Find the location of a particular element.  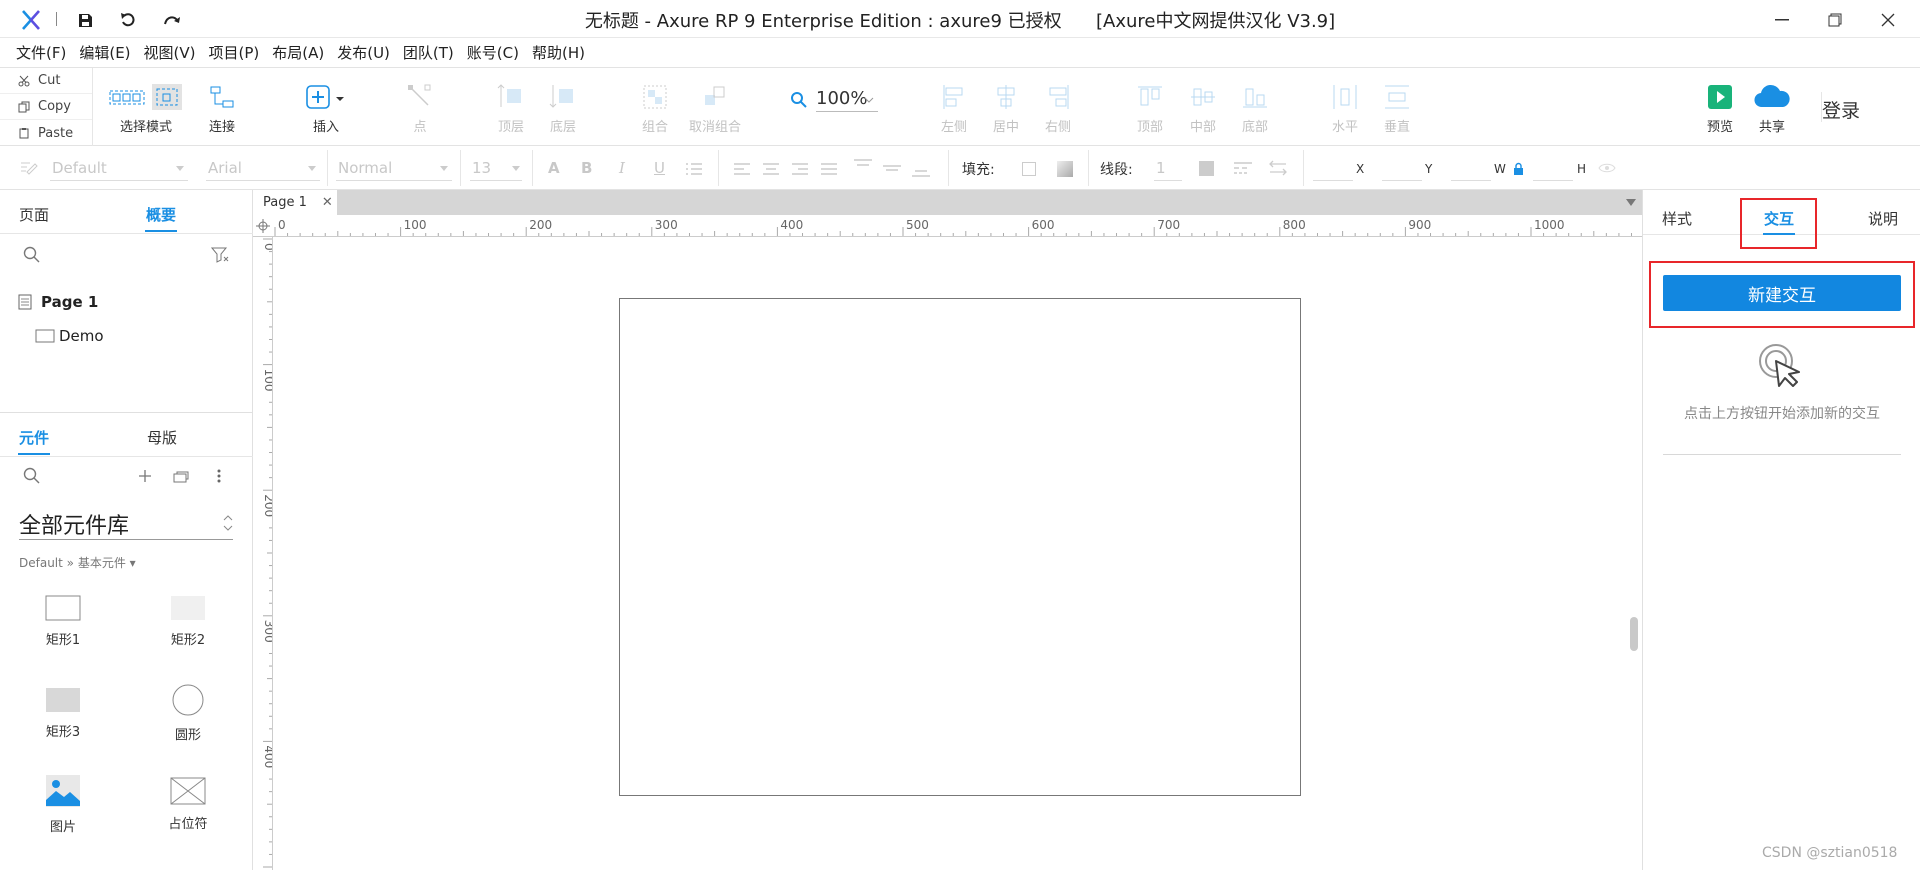

search-icon is located at coordinates (32, 255).